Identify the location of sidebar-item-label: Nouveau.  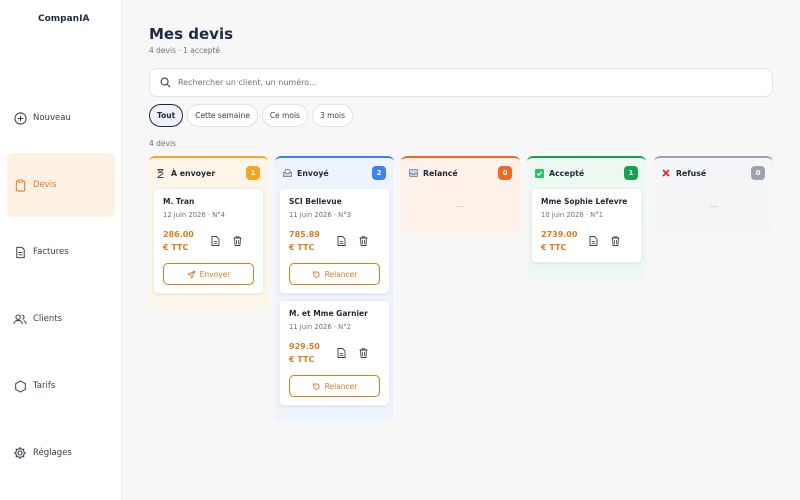
(52, 118).